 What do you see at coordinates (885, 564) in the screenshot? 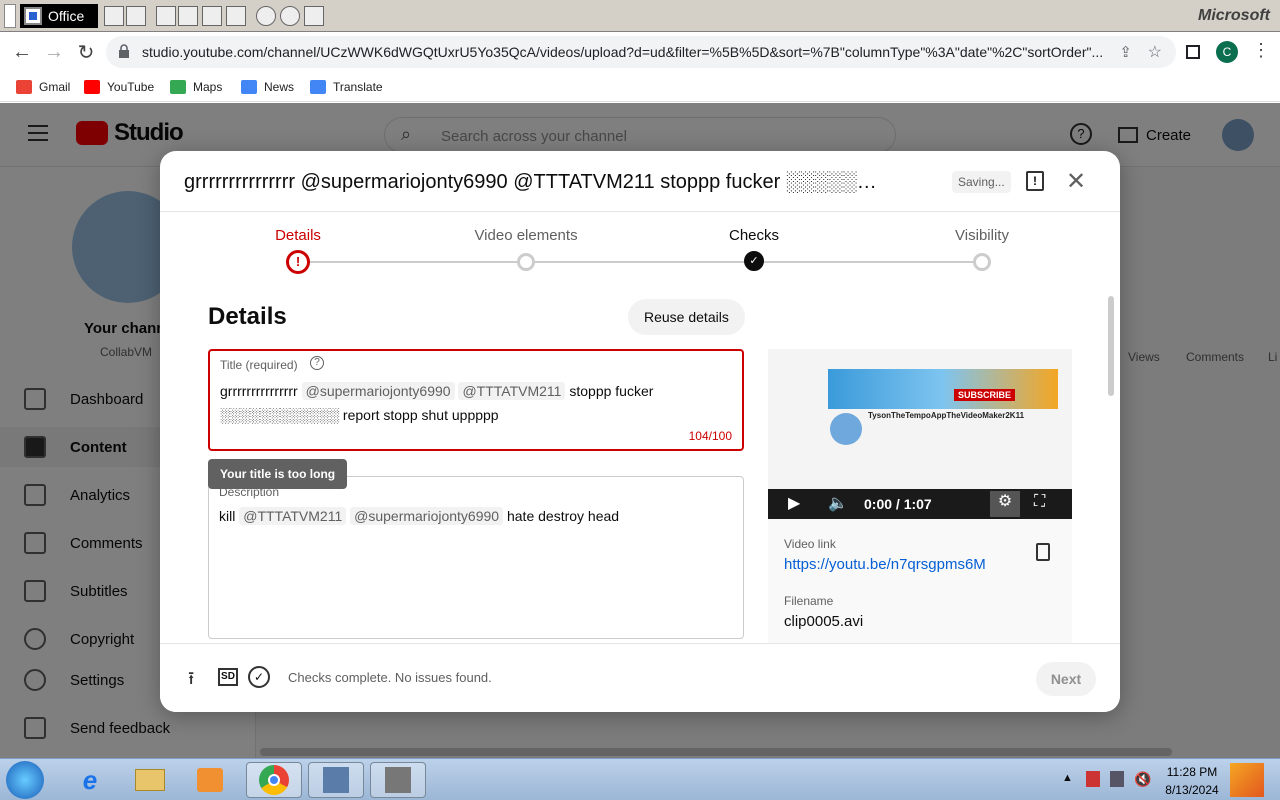
I see `video-link: https://youtu.be/n7qrsgpms6M` at bounding box center [885, 564].